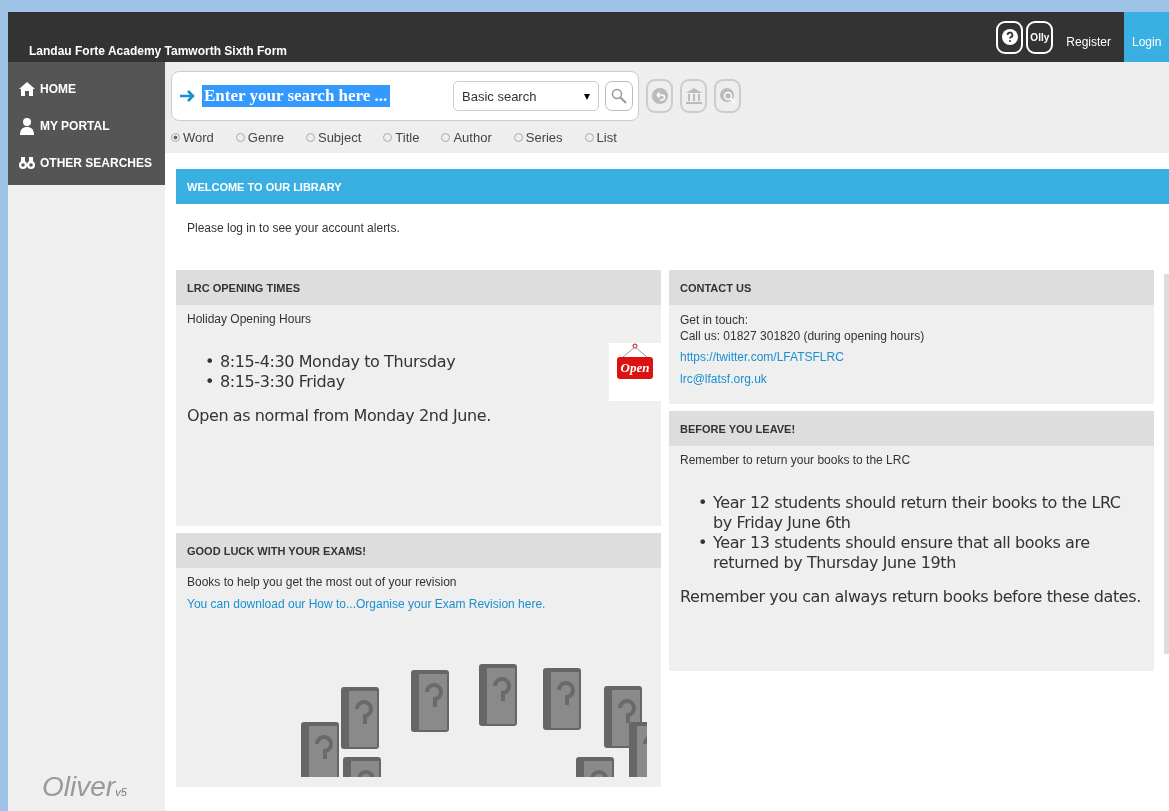 The image size is (1169, 811). What do you see at coordinates (1088, 37) in the screenshot?
I see `register-link: Register` at bounding box center [1088, 37].